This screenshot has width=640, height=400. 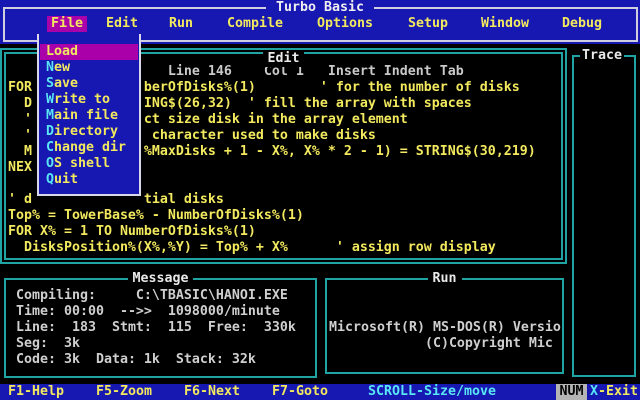 What do you see at coordinates (86, 131) in the screenshot?
I see `file-menu-item-directory-label: irectory` at bounding box center [86, 131].